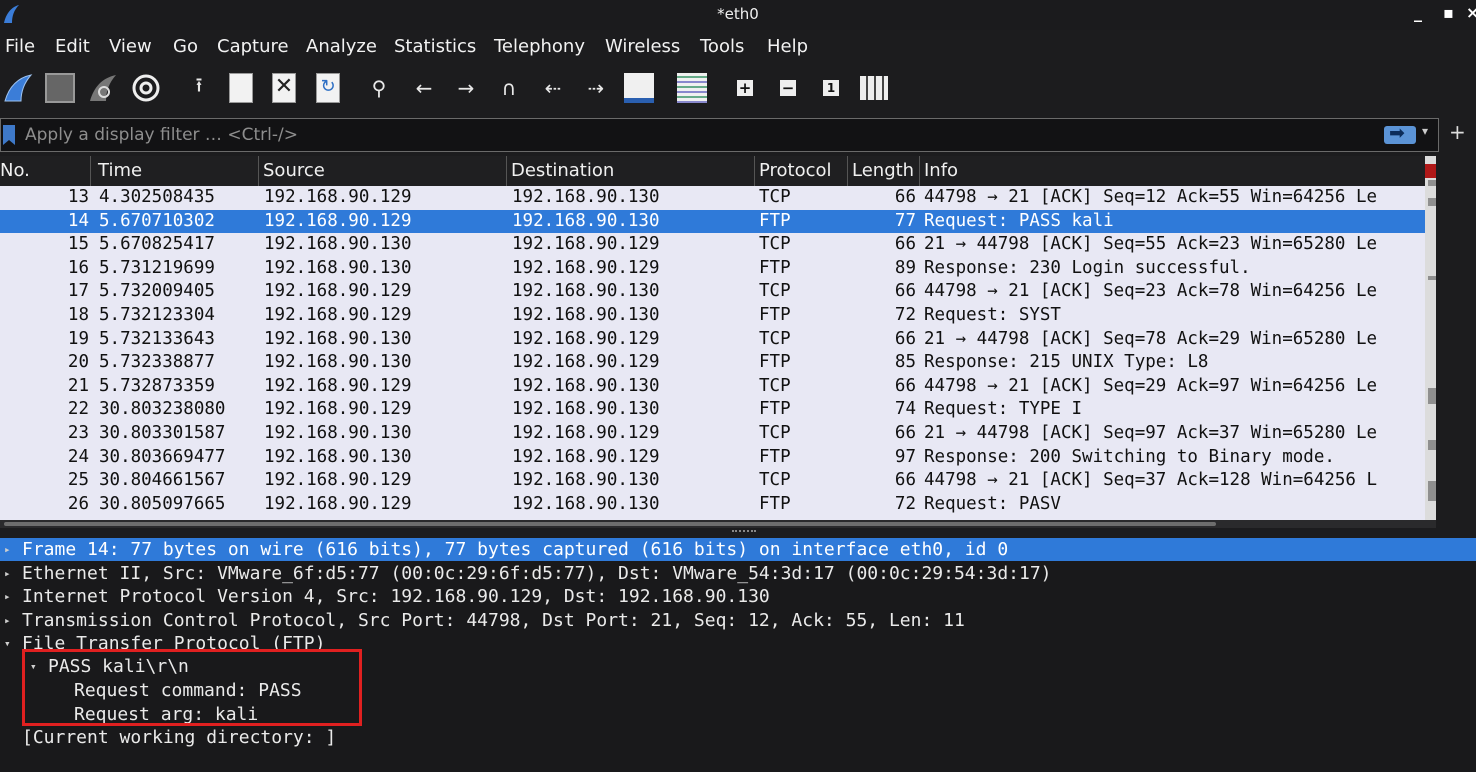 The width and height of the screenshot is (1476, 772). Describe the element at coordinates (424, 88) in the screenshot. I see `go-back-icon: ←` at that location.